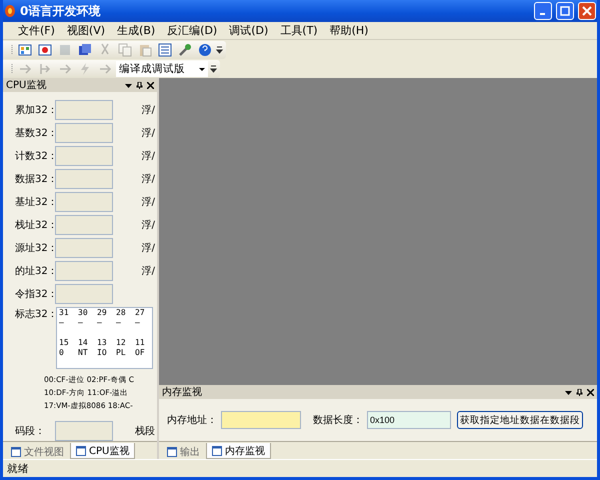  I want to click on flag-cell-text: 31, so click(64, 313).